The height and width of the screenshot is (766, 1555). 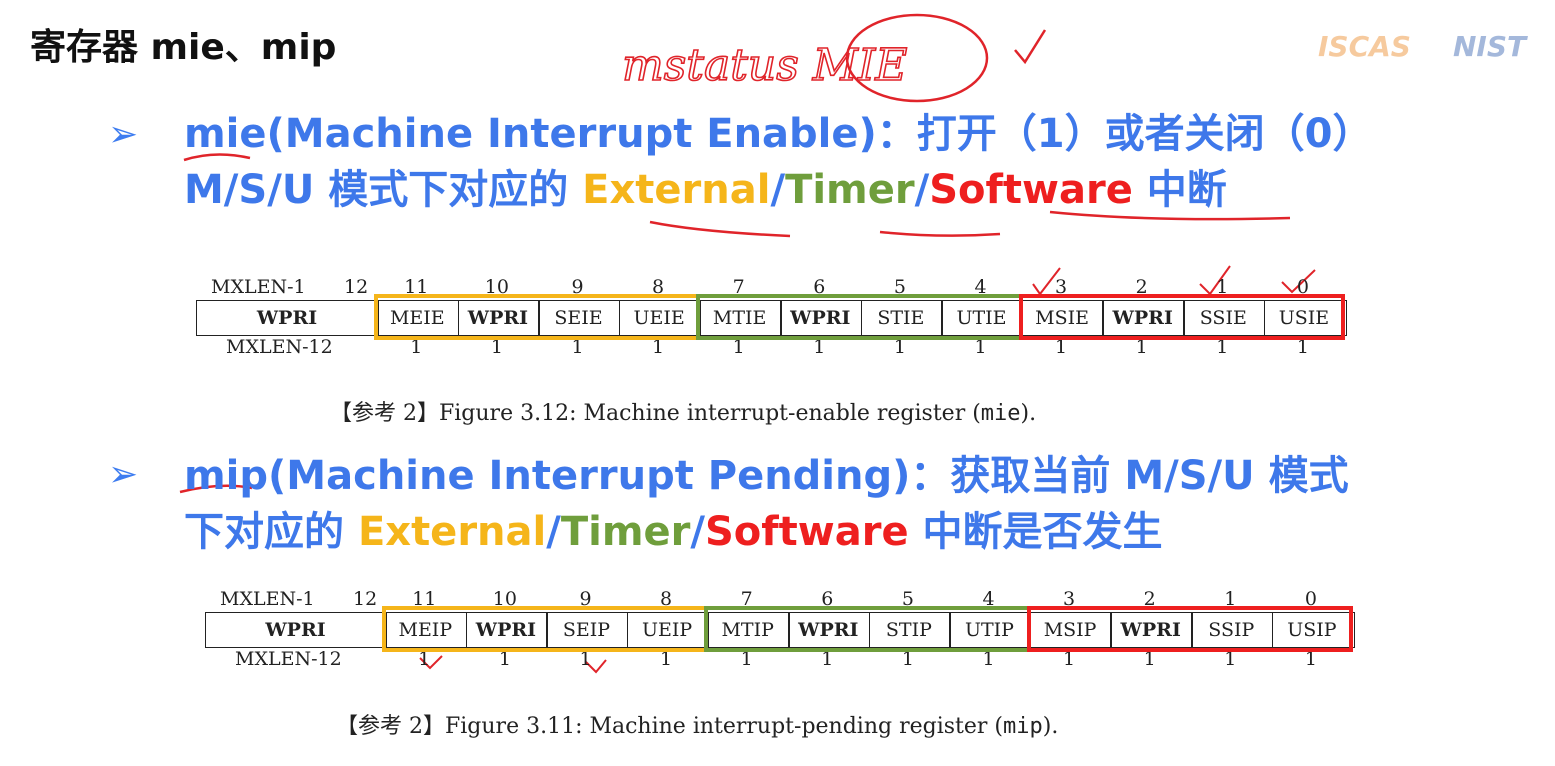 I want to click on handwritten-circle, so click(x=917, y=58).